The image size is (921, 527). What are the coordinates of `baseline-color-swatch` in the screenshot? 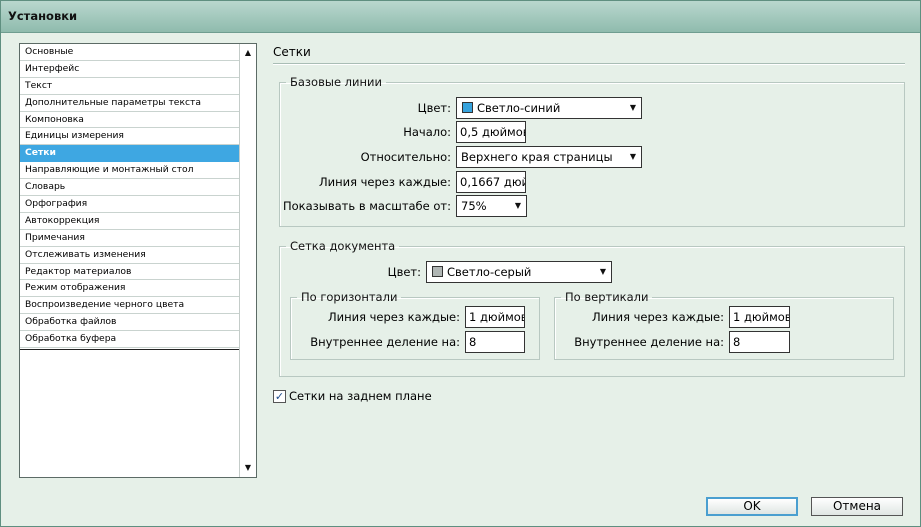 It's located at (467, 107).